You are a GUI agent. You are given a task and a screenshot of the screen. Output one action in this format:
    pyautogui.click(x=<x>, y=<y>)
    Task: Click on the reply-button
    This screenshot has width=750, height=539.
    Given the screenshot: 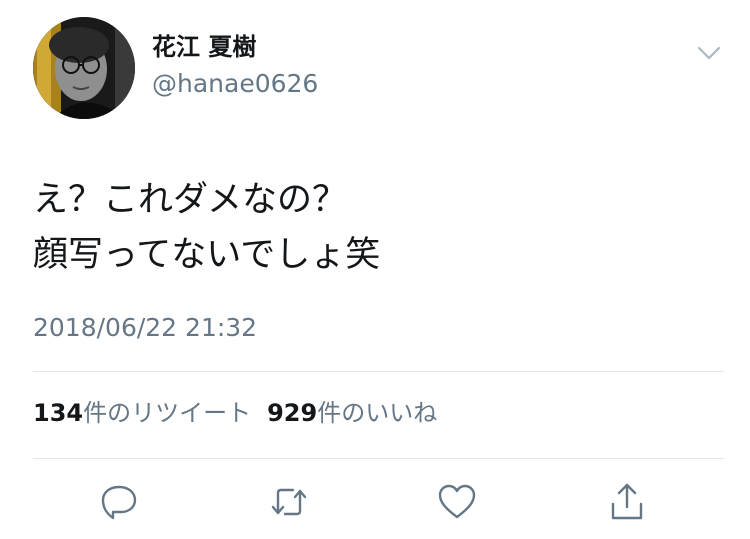 What is the action you would take?
    pyautogui.click(x=119, y=502)
    